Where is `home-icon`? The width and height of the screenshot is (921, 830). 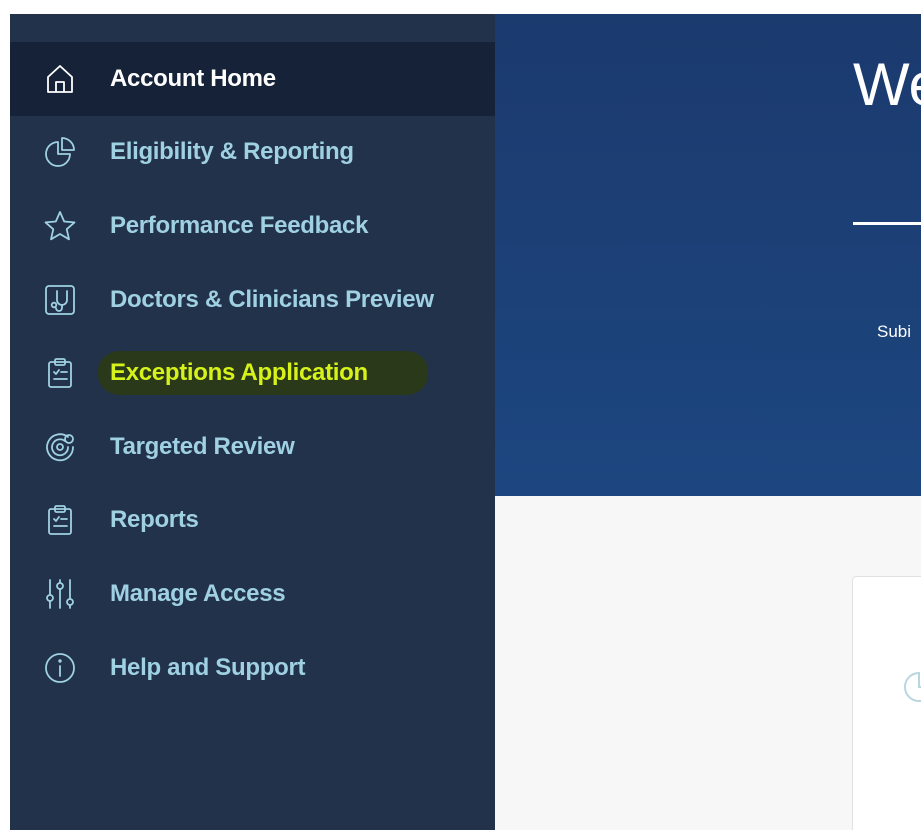 home-icon is located at coordinates (60, 79).